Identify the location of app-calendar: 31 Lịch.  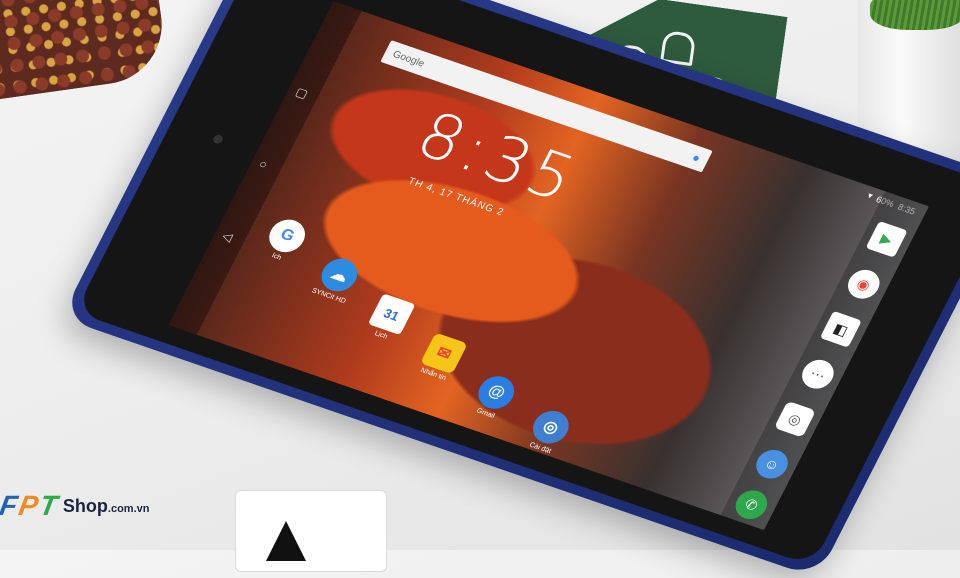
(389, 318).